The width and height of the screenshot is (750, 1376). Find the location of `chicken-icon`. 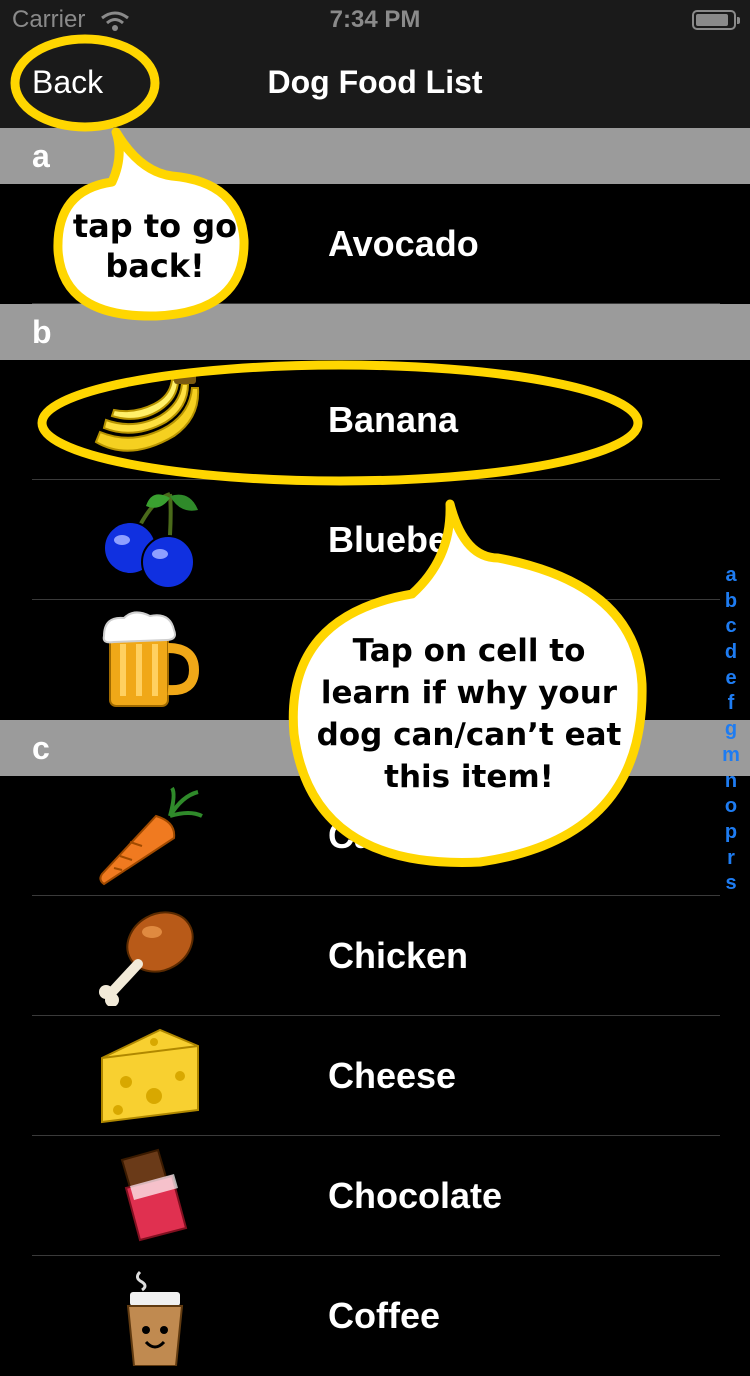

chicken-icon is located at coordinates (146, 958).